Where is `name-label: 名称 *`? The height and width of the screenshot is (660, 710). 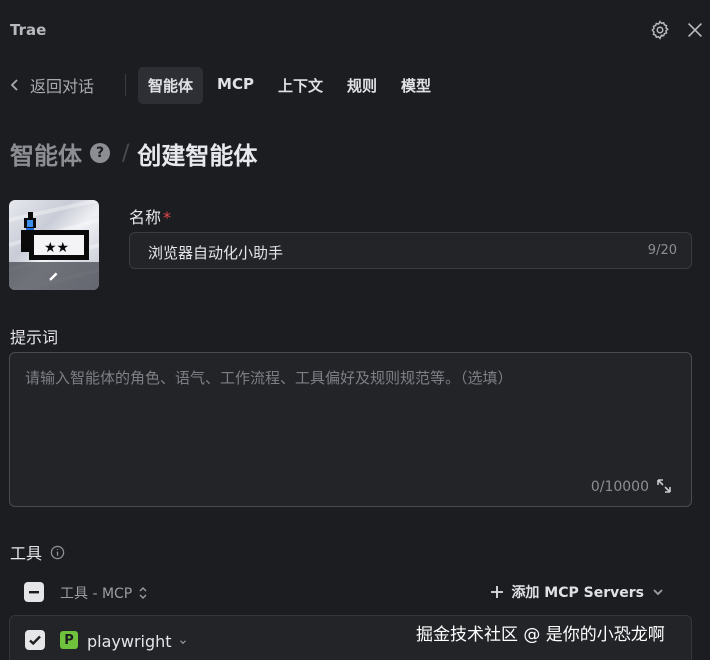
name-label: 名称 * is located at coordinates (150, 216).